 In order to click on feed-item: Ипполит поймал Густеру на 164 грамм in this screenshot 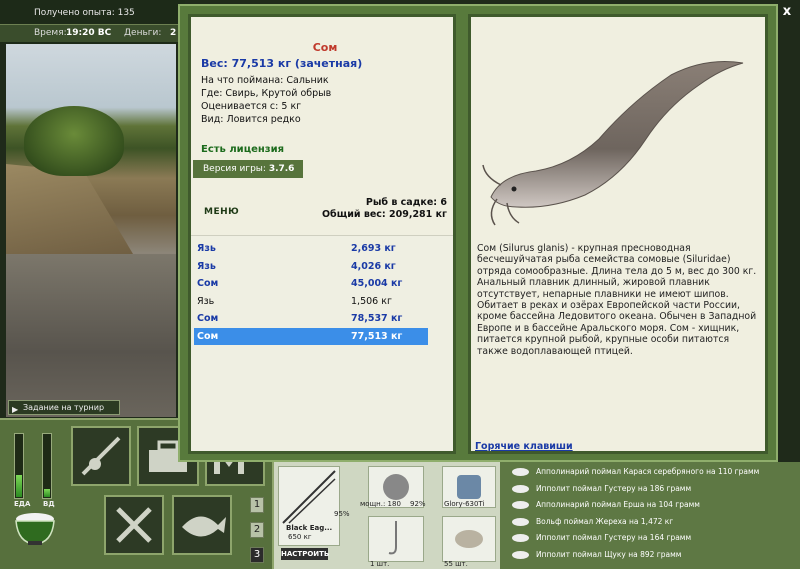, I will do `click(654, 538)`.